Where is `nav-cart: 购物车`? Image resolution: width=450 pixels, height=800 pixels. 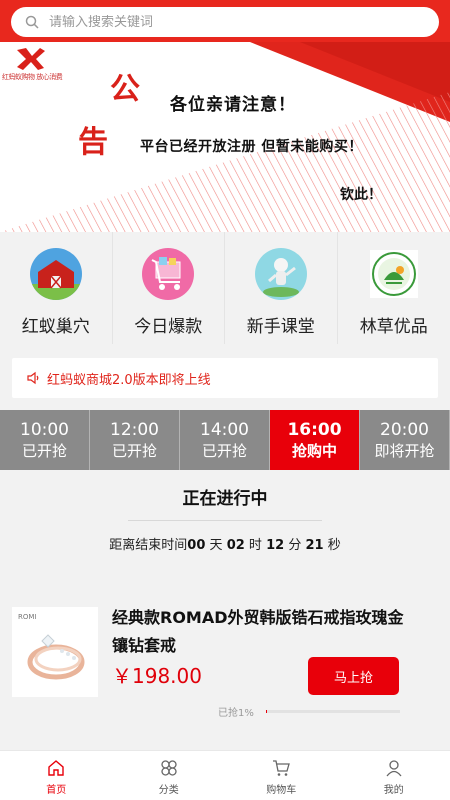
nav-cart: 购物车 is located at coordinates (281, 775).